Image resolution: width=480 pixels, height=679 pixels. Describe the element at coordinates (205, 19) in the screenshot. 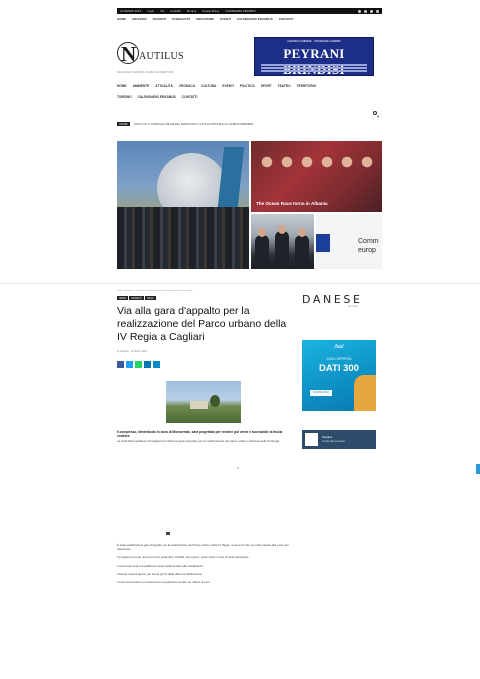

I see `top-menu-item: REDAZIONE` at that location.